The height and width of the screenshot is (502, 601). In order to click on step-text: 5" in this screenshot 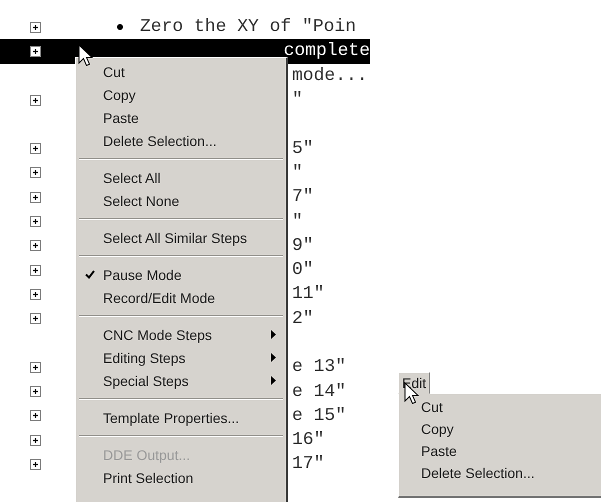, I will do `click(303, 148)`.